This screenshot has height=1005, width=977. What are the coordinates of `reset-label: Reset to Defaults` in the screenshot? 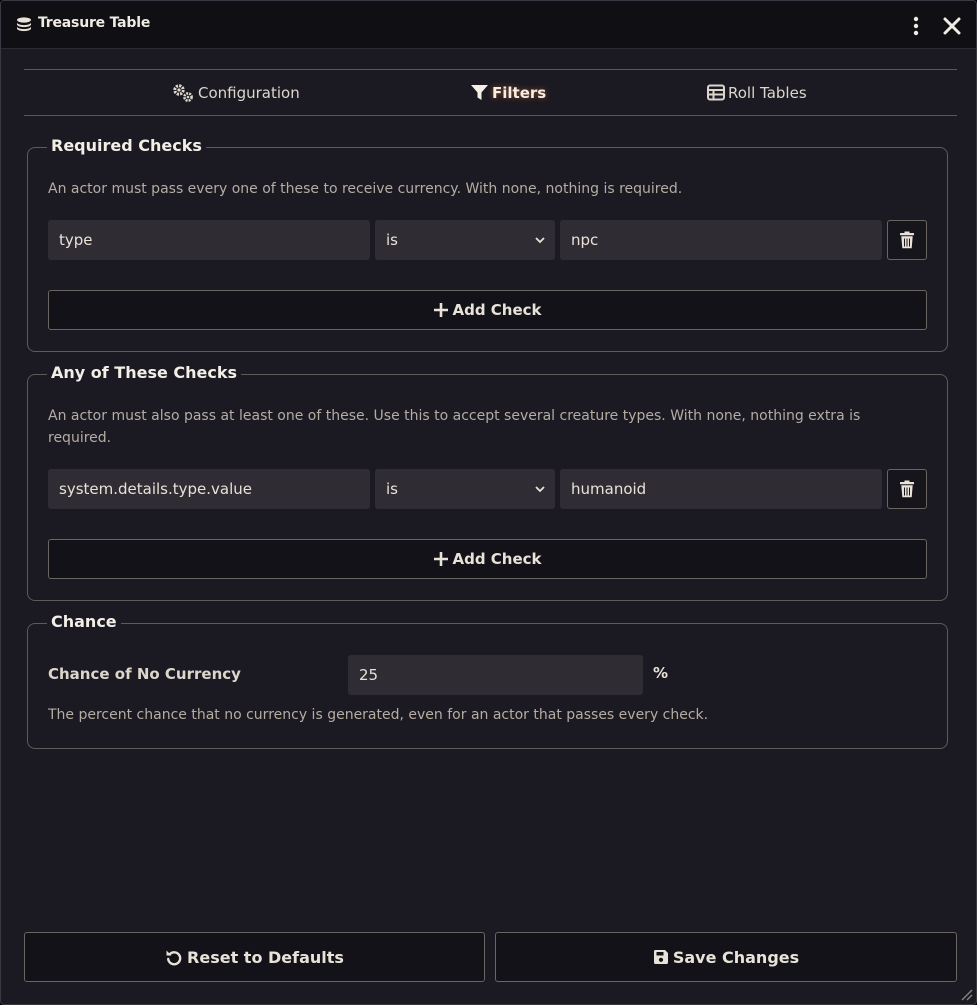 It's located at (265, 957).